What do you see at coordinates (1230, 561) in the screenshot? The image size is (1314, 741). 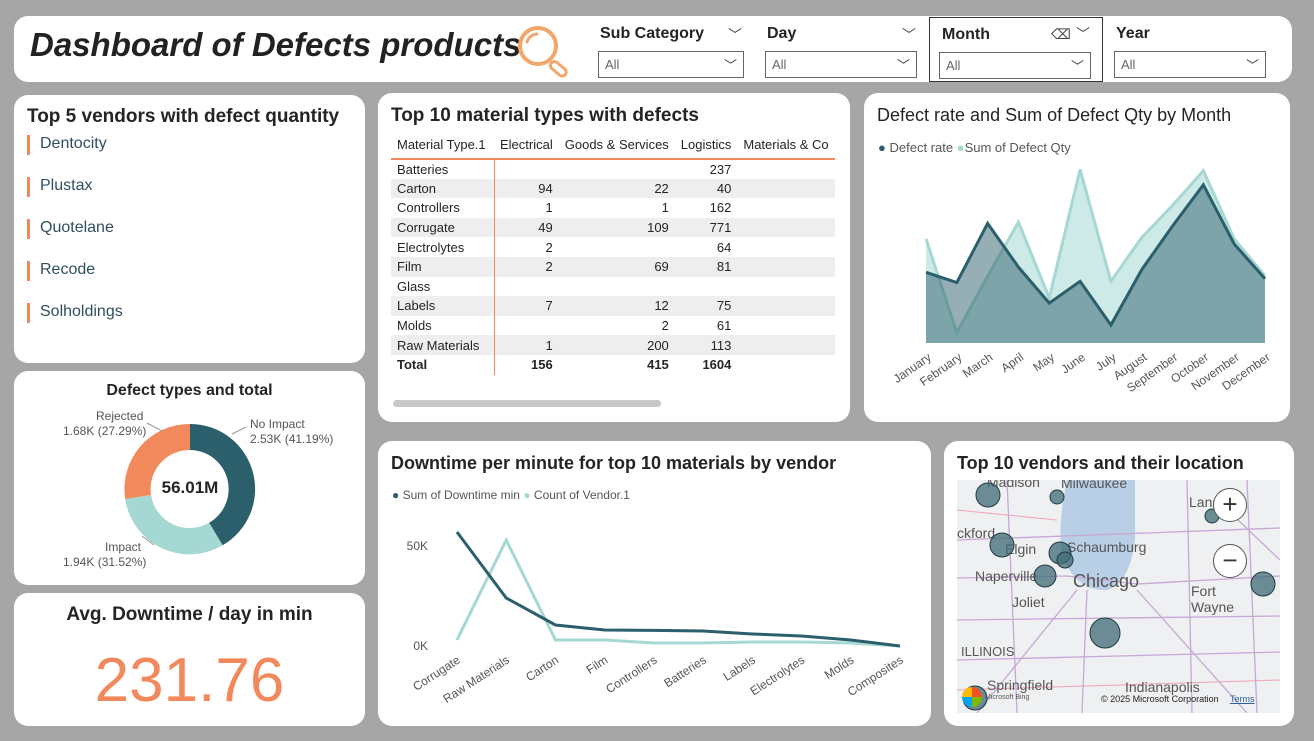 I see `zoom-out-button: −` at bounding box center [1230, 561].